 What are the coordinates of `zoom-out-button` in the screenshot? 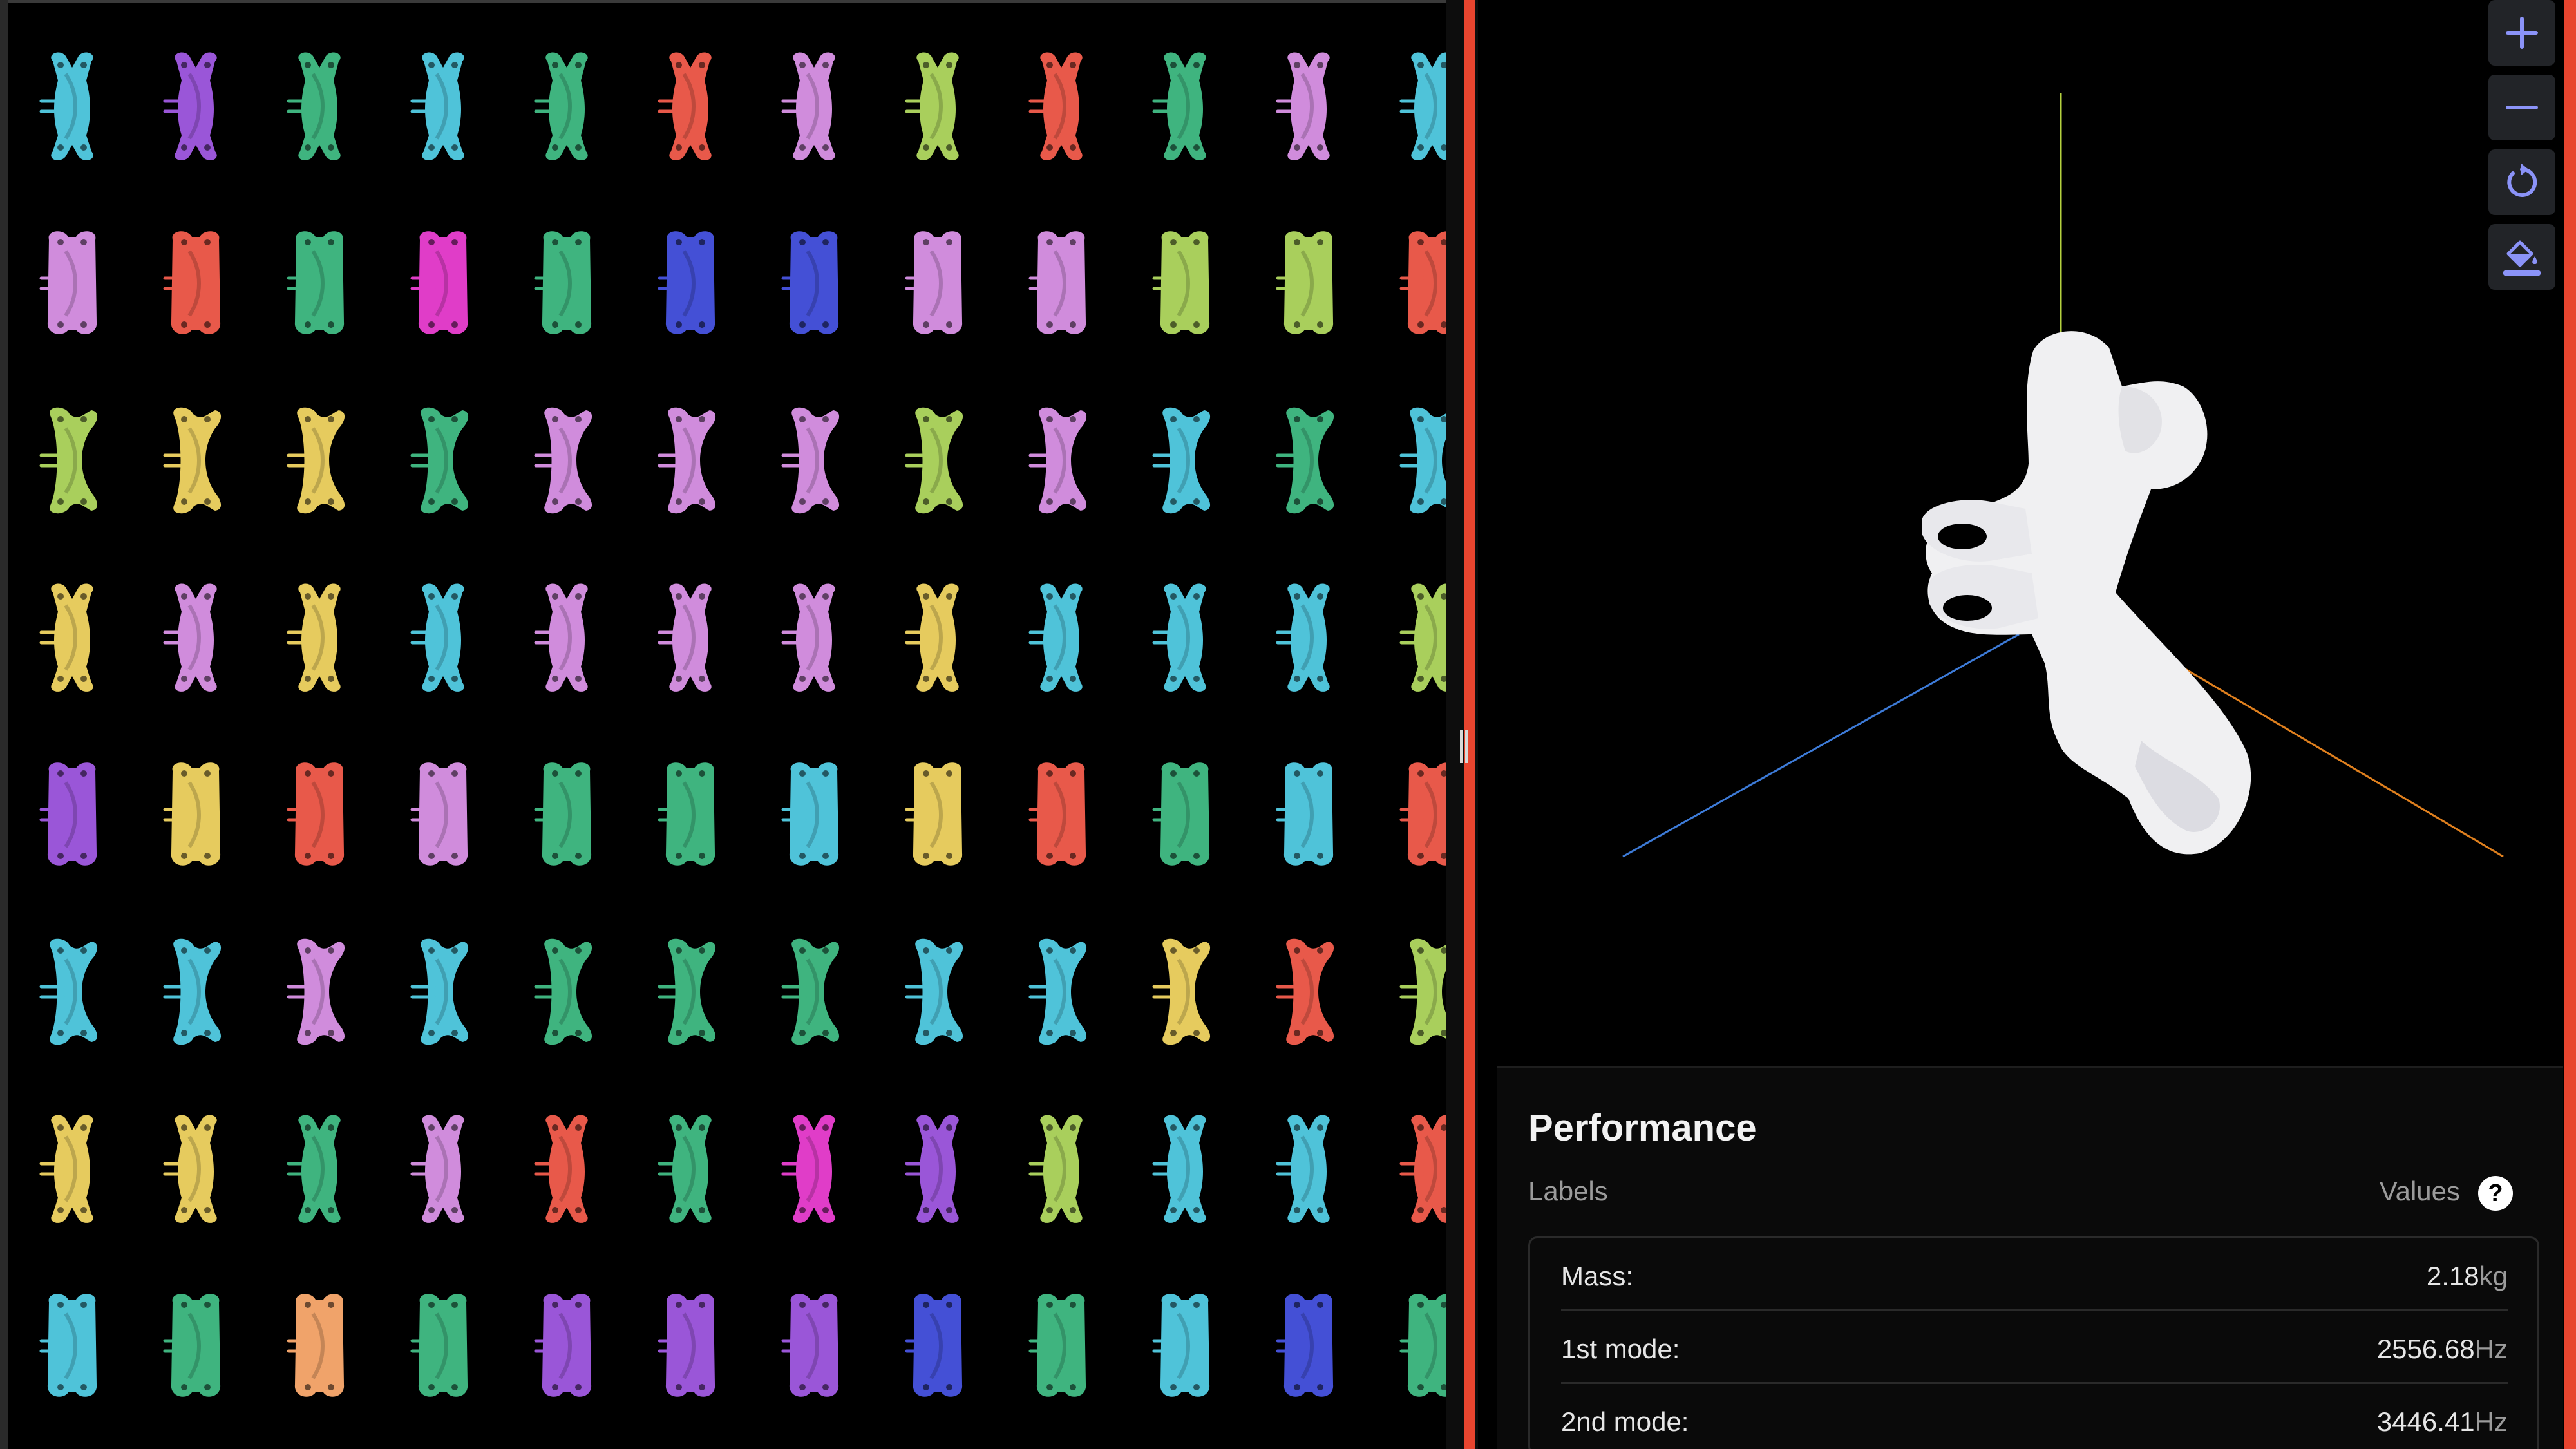 It's located at (2522, 108).